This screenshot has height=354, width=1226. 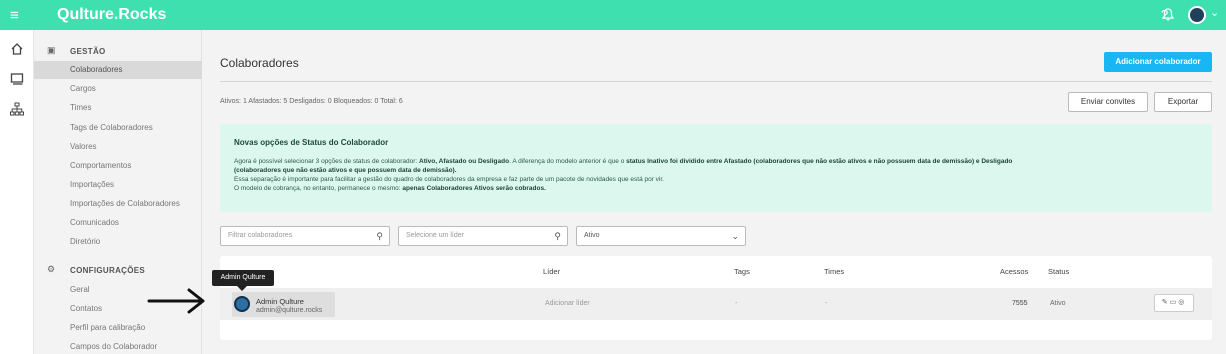 I want to click on user-email: admin@qulture.rocks, so click(x=289, y=310).